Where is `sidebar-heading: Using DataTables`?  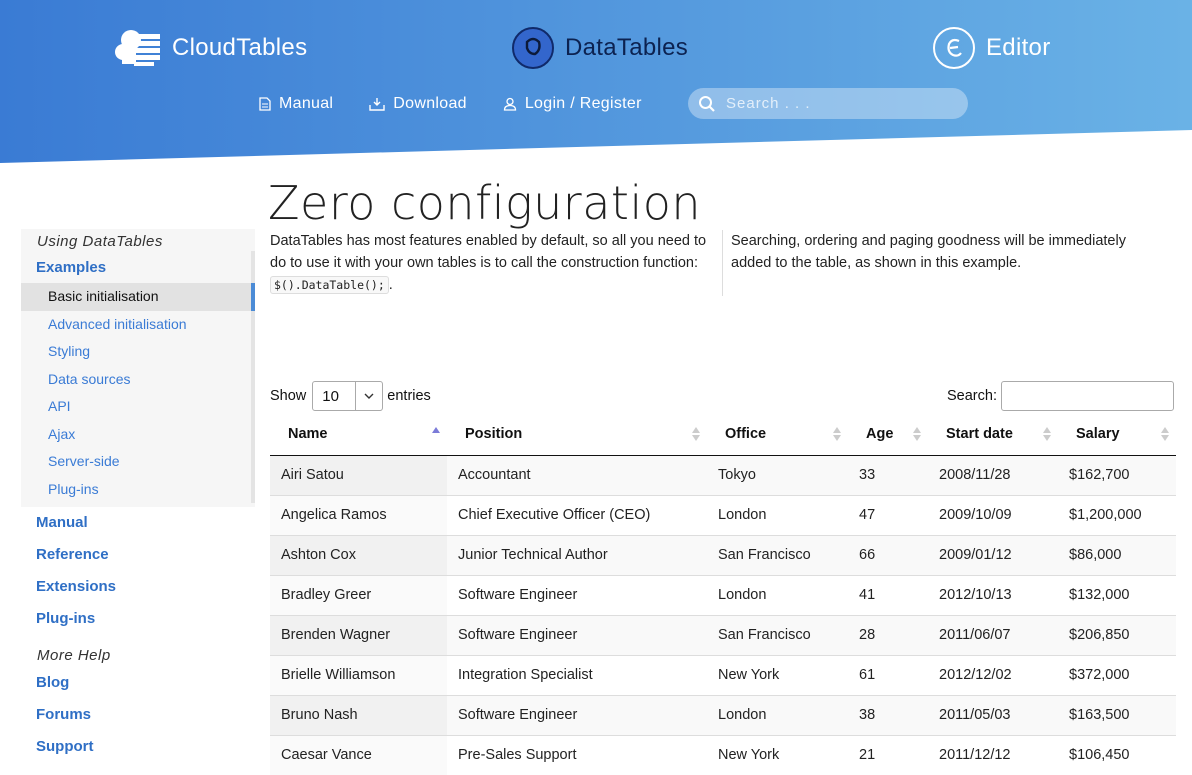
sidebar-heading: Using DataTables is located at coordinates (100, 241).